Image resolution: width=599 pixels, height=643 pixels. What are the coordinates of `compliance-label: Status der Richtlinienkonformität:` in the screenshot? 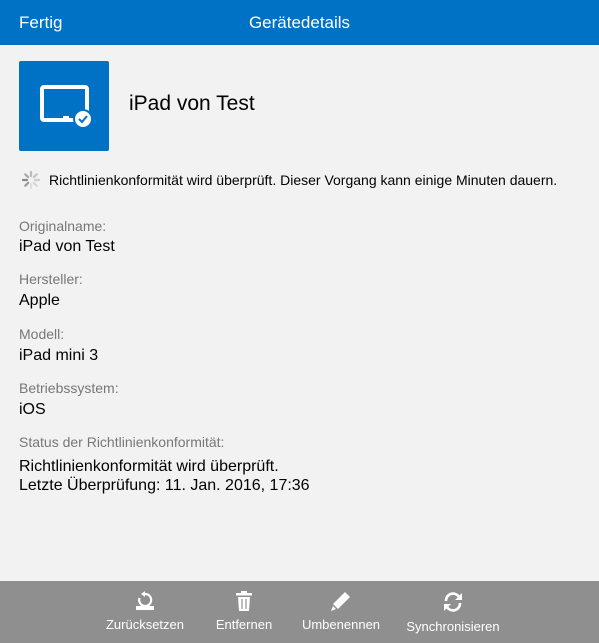 It's located at (122, 442).